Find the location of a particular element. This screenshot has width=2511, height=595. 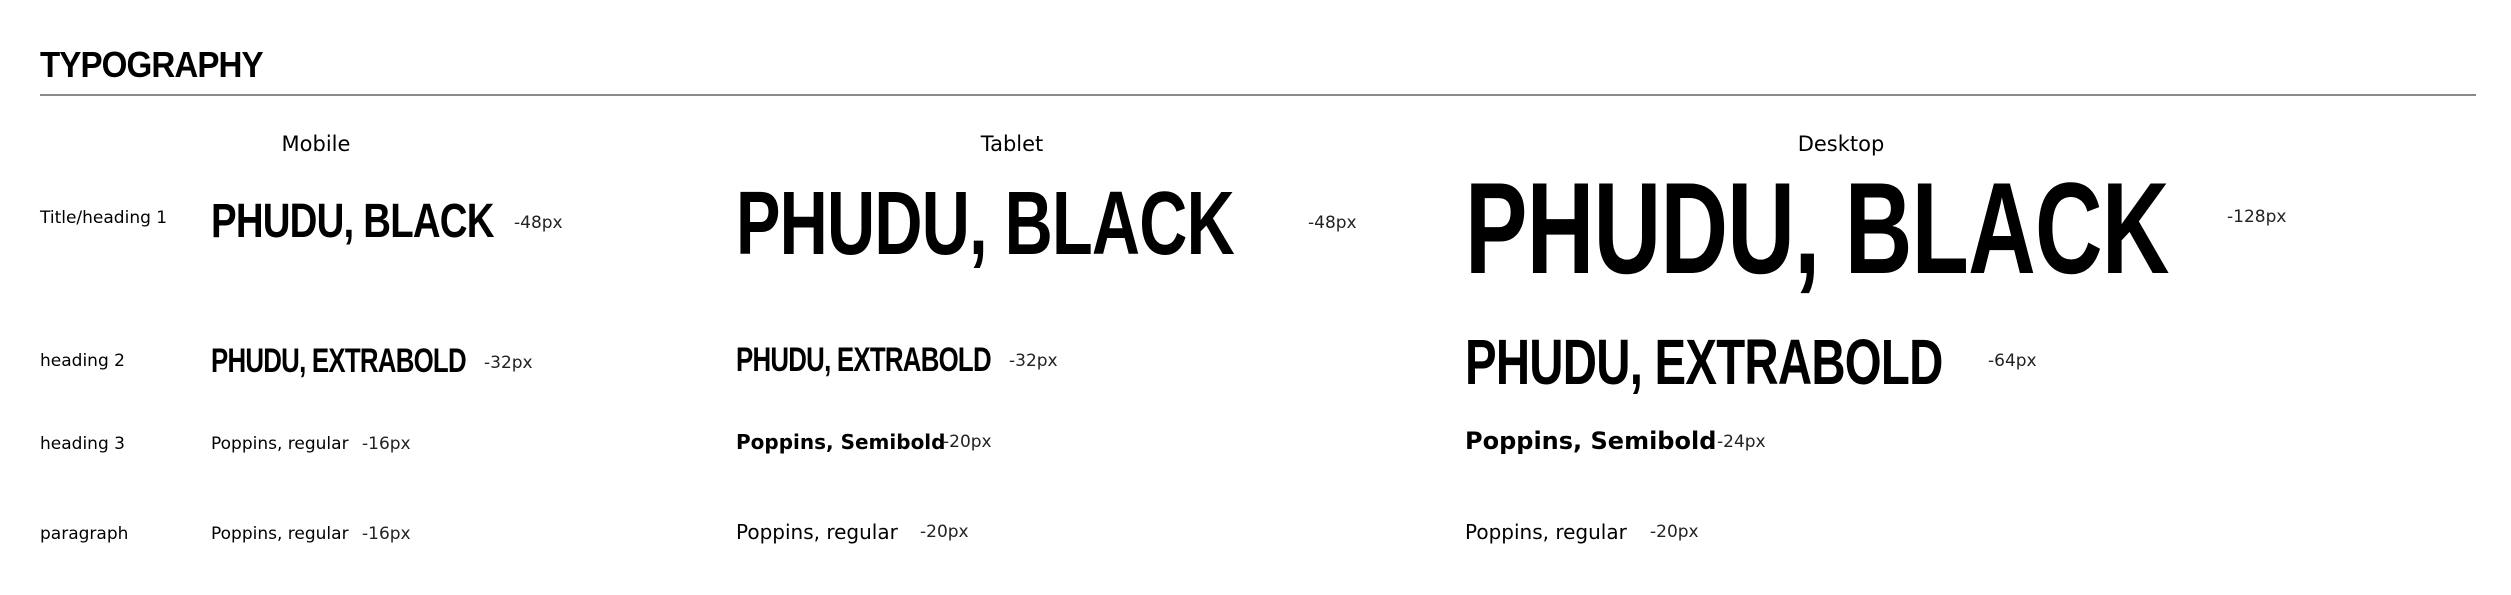

heading1-tablet-size: -48px is located at coordinates (1332, 223).